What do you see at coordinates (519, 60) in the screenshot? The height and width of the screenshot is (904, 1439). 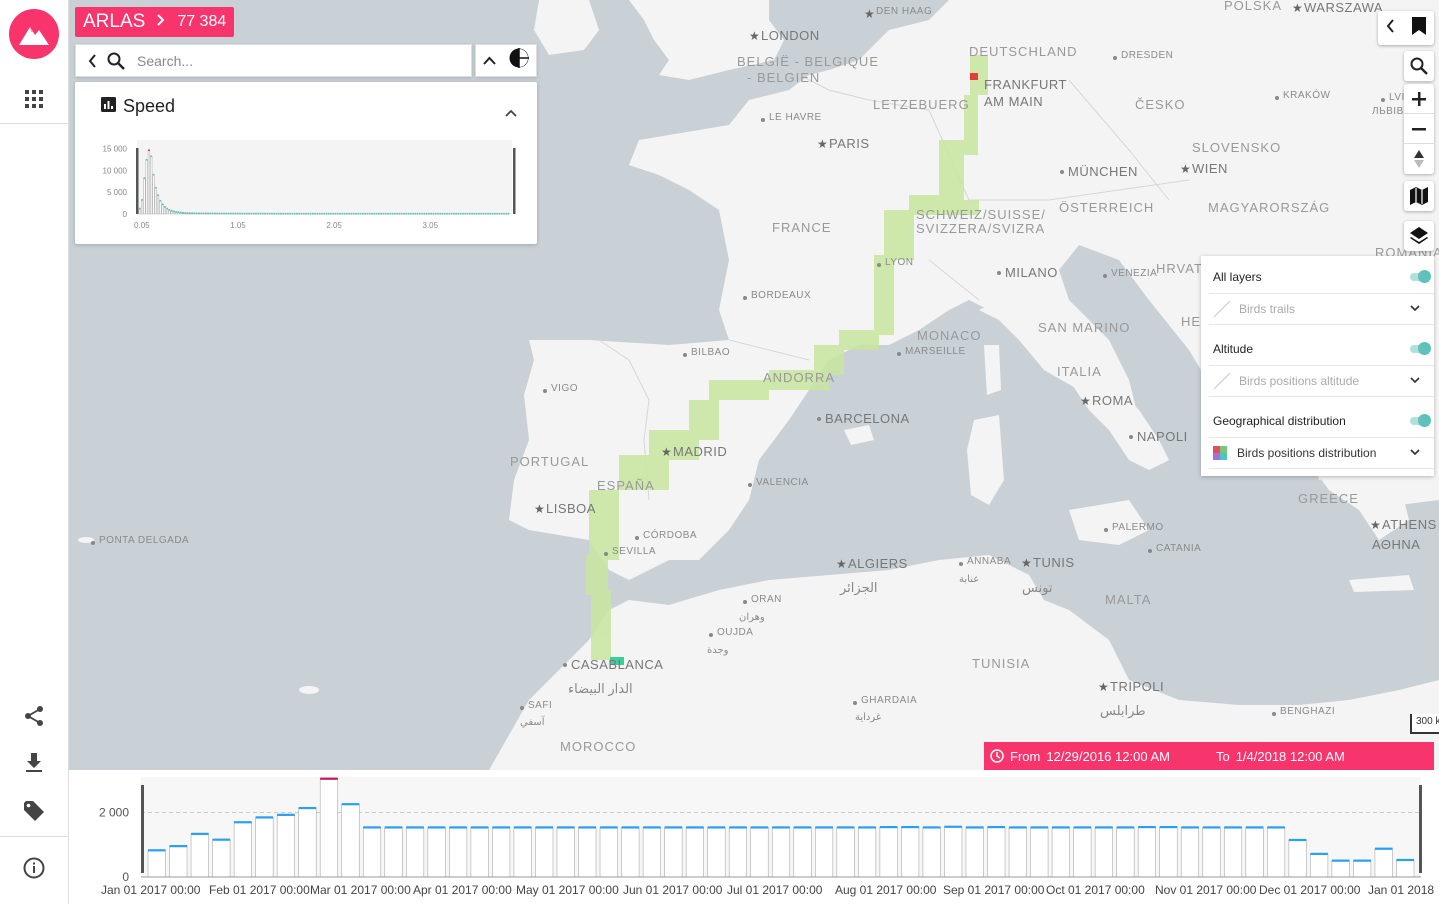 I see `pie-chart-icon` at bounding box center [519, 60].